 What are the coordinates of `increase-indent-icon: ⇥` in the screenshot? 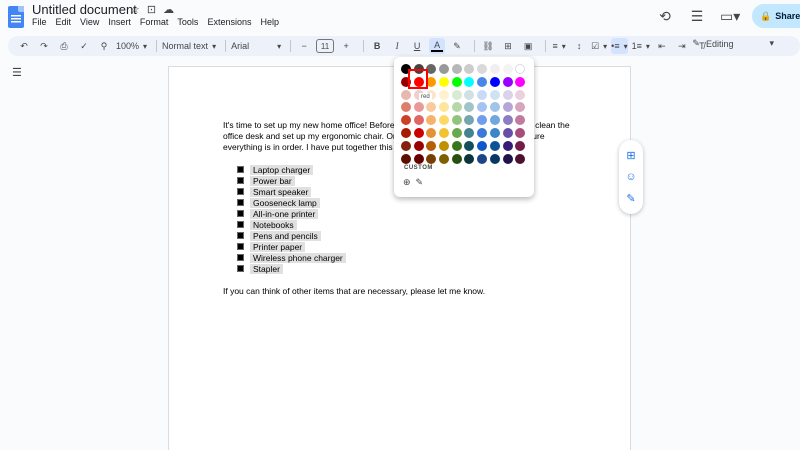 It's located at (682, 46).